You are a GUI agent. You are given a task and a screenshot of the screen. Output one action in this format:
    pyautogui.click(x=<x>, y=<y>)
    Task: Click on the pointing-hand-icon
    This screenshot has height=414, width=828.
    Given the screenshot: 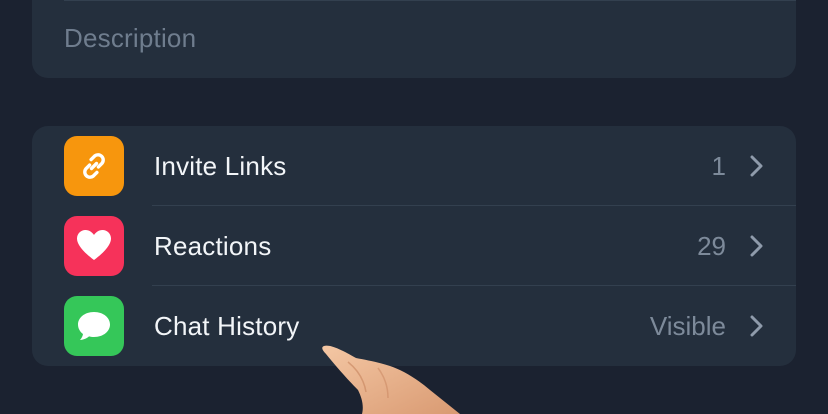 What is the action you would take?
    pyautogui.click(x=391, y=379)
    